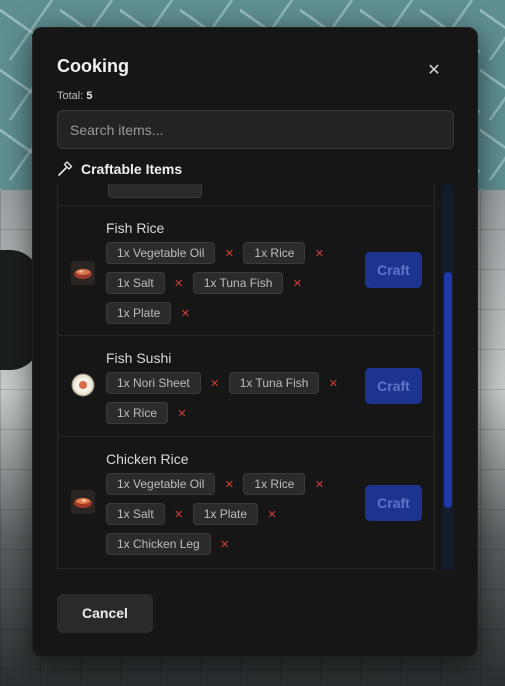 Image resolution: width=505 pixels, height=686 pixels. I want to click on total-count: Total: 5, so click(74, 96).